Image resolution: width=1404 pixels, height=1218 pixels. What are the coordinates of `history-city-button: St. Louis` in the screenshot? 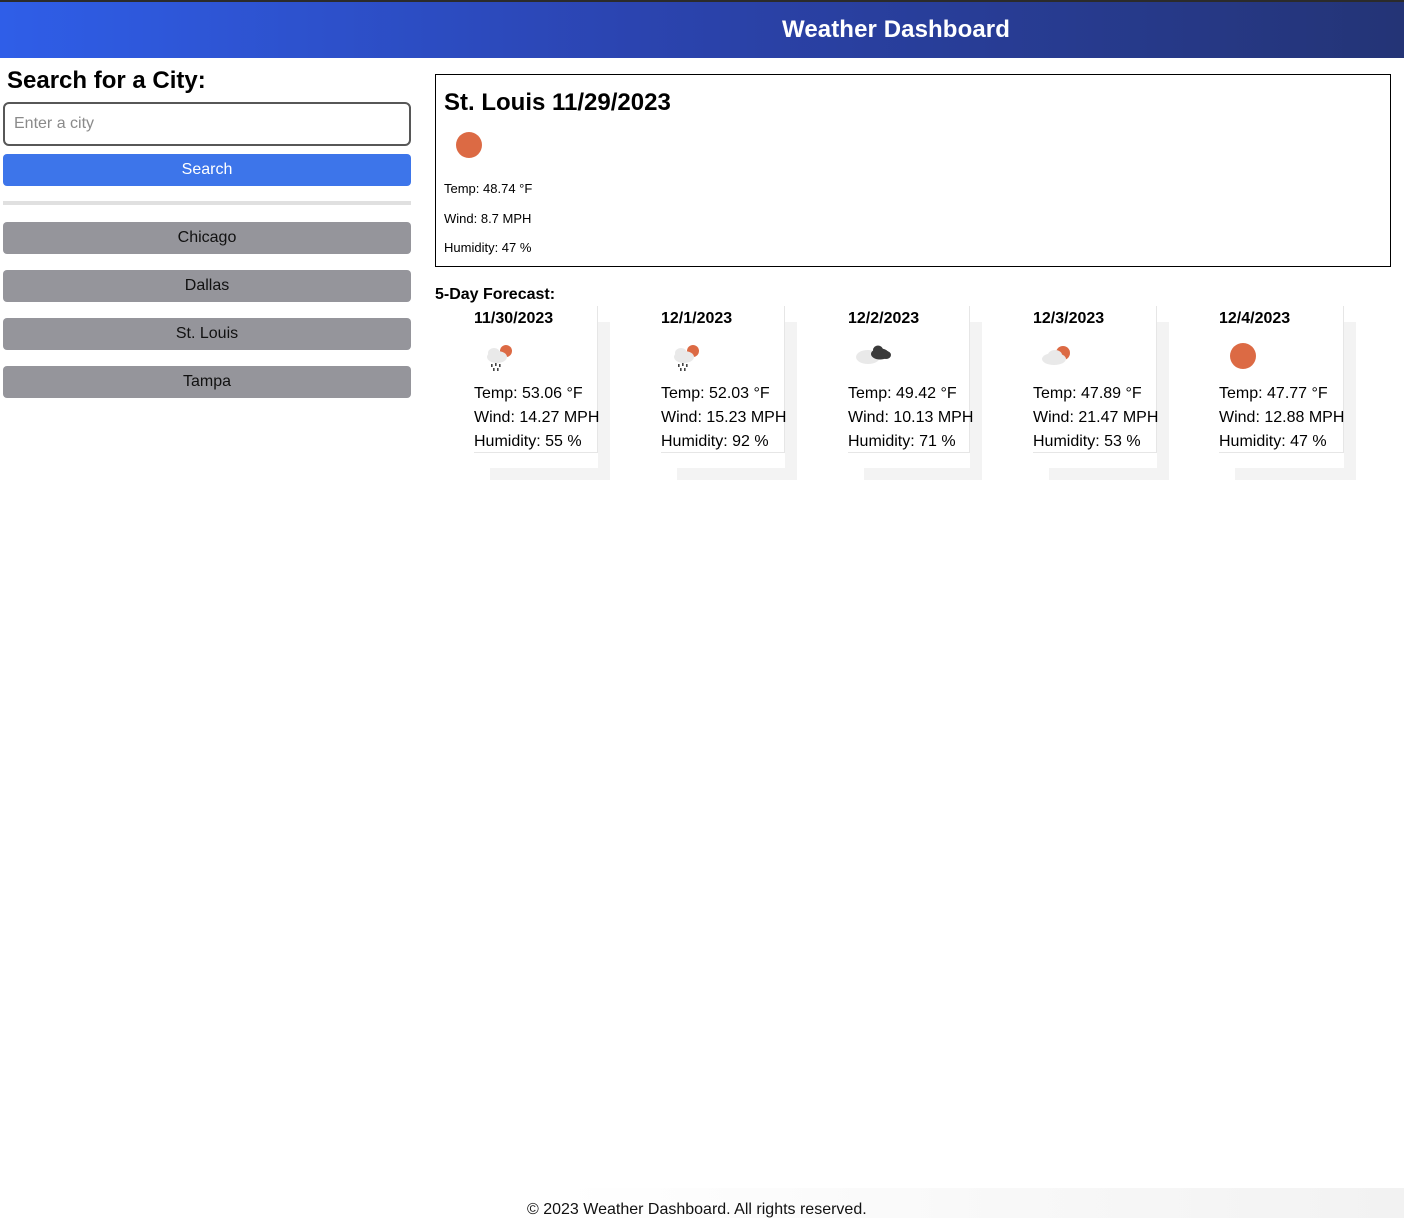 It's located at (207, 334).